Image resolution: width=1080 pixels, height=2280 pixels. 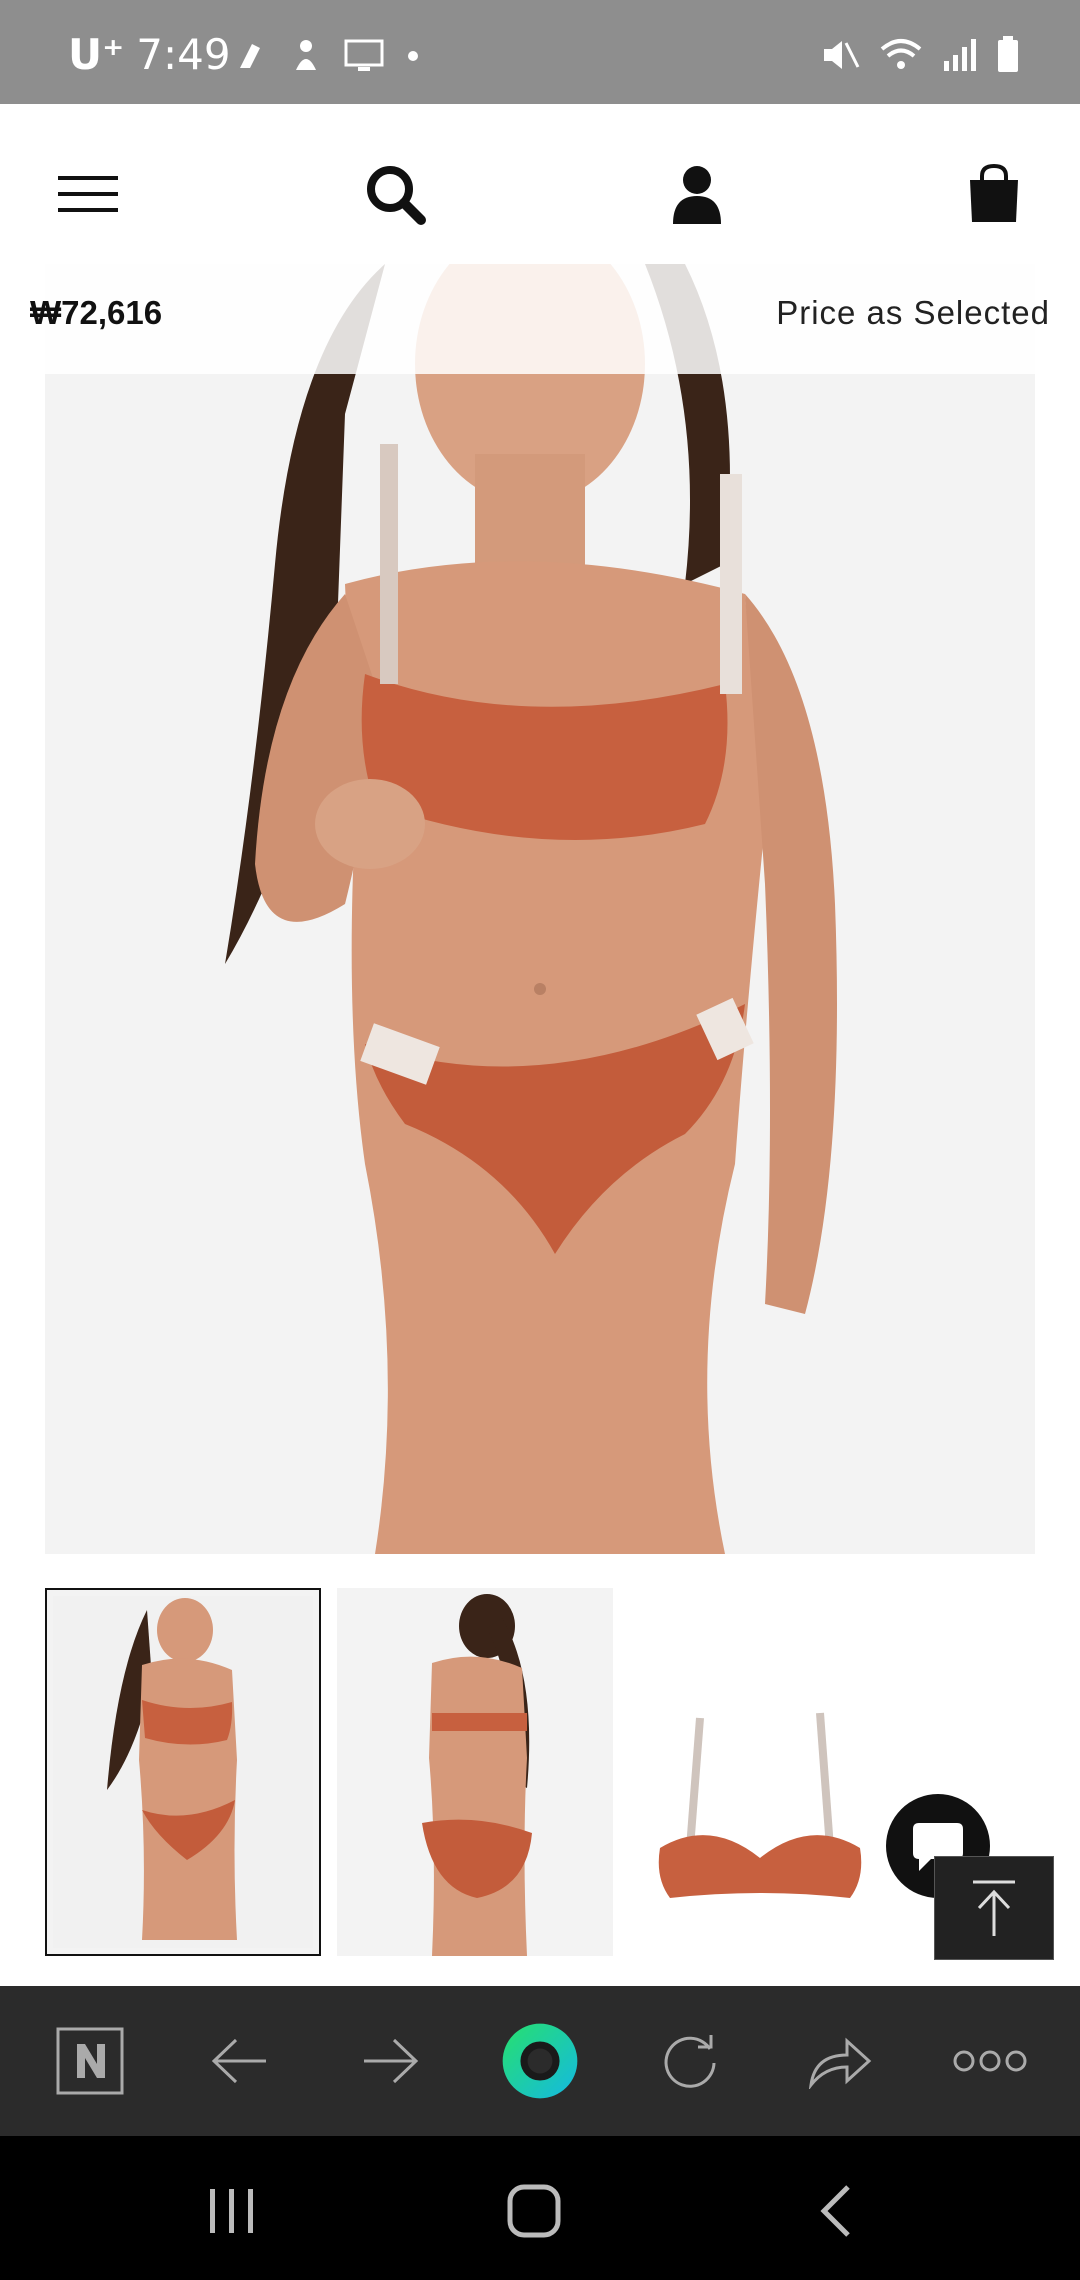 What do you see at coordinates (395, 194) in the screenshot?
I see `search-icon` at bounding box center [395, 194].